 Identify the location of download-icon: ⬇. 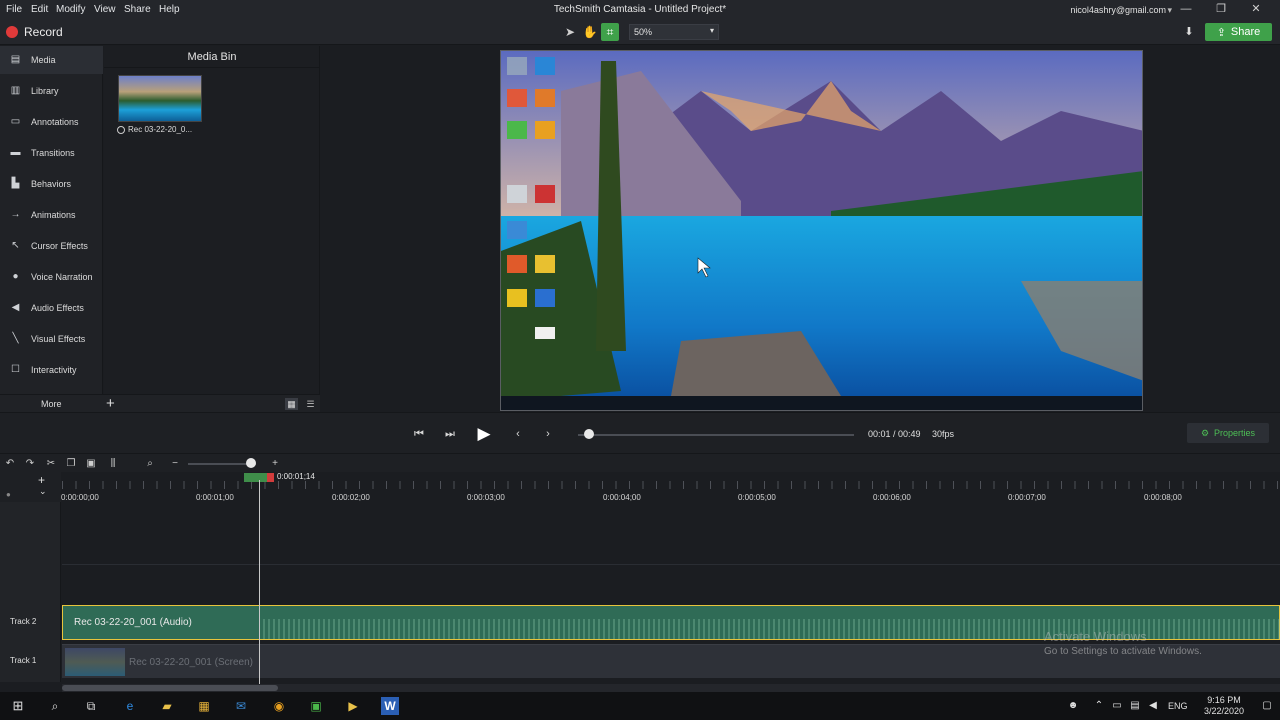
(1189, 32).